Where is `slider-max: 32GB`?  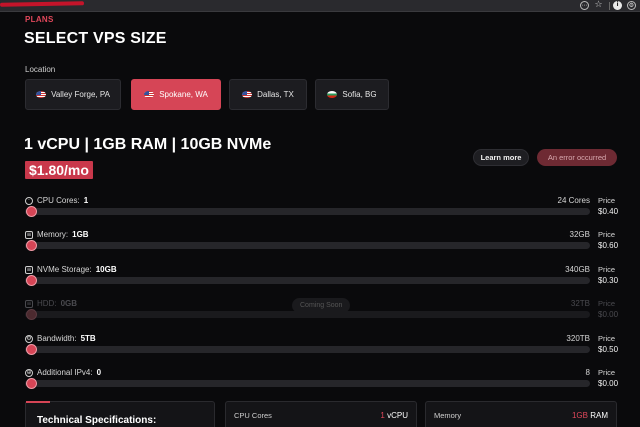
slider-max: 32GB is located at coordinates (579, 234).